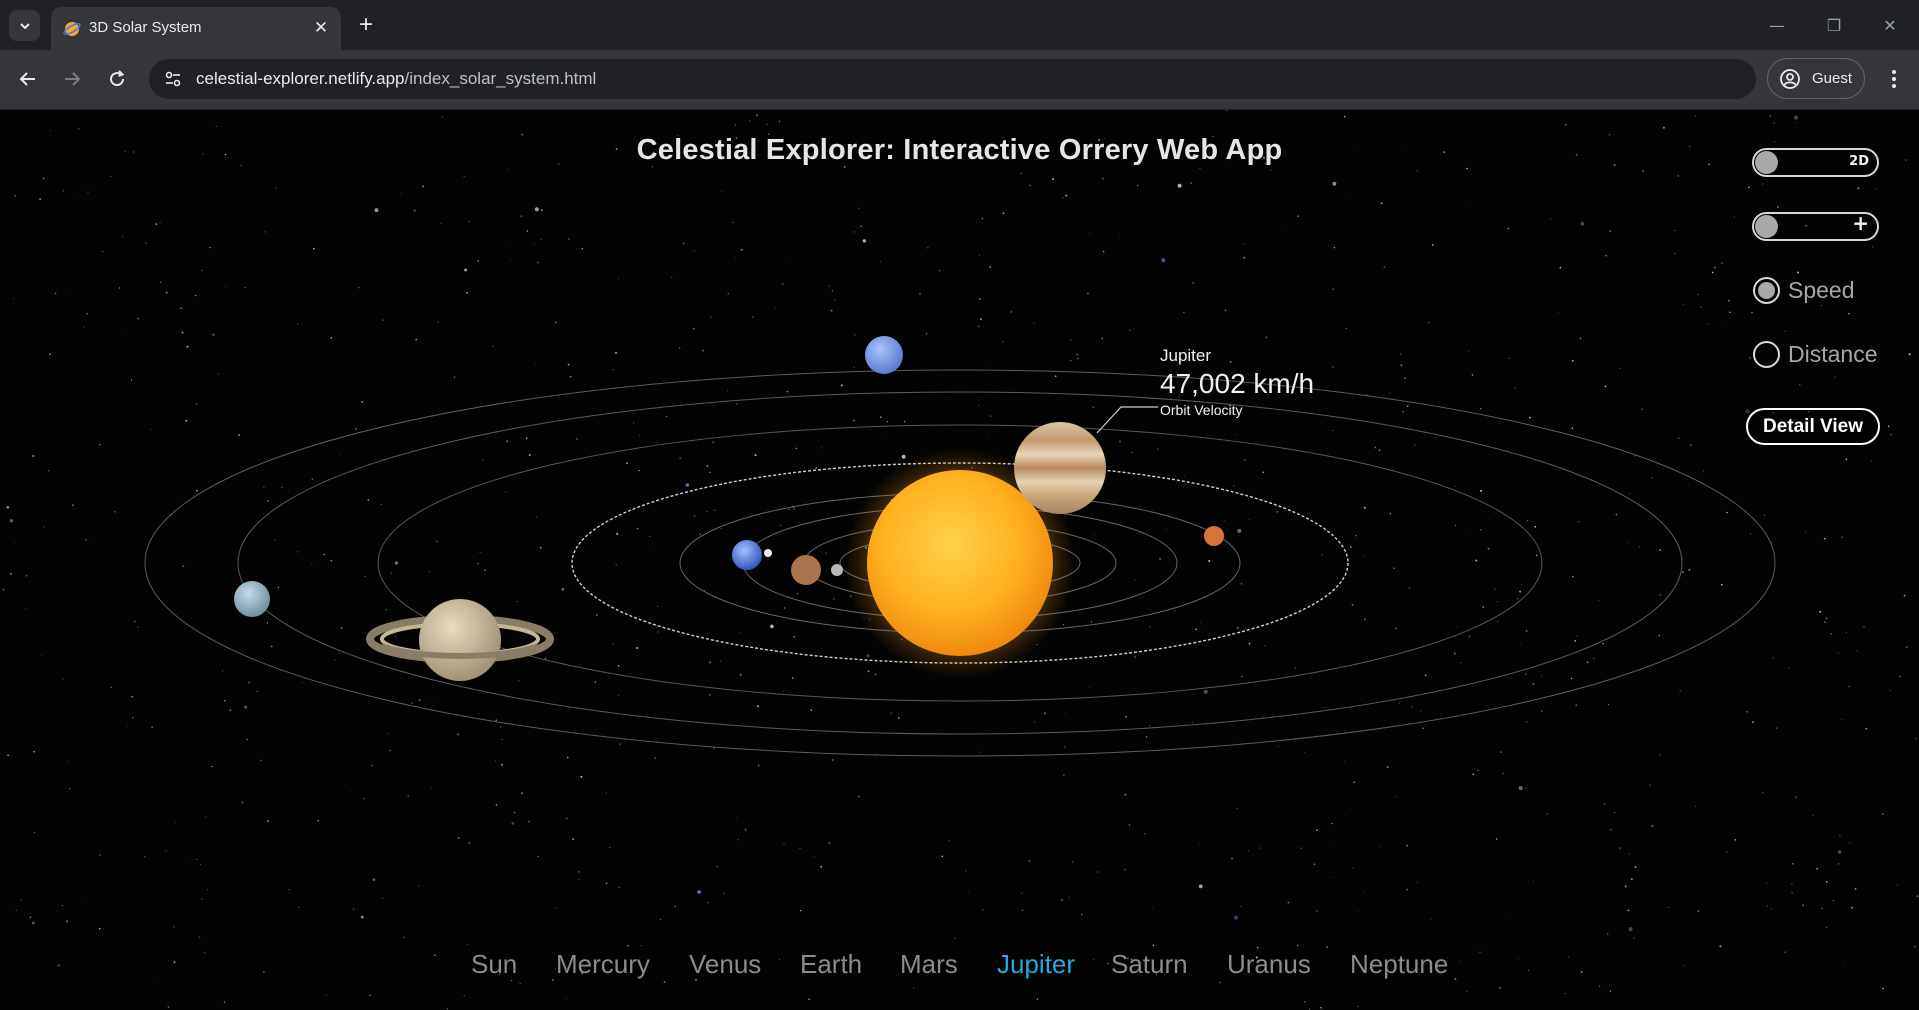 The height and width of the screenshot is (1010, 1919). What do you see at coordinates (321, 28) in the screenshot?
I see `close-icon: ✕` at bounding box center [321, 28].